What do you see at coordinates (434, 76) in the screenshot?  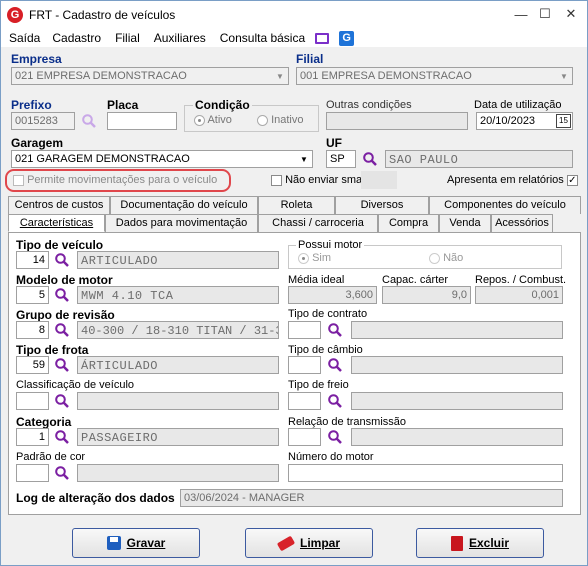 I see `filial-select: 001 EMPRESA DEMONSTRACAO ▼` at bounding box center [434, 76].